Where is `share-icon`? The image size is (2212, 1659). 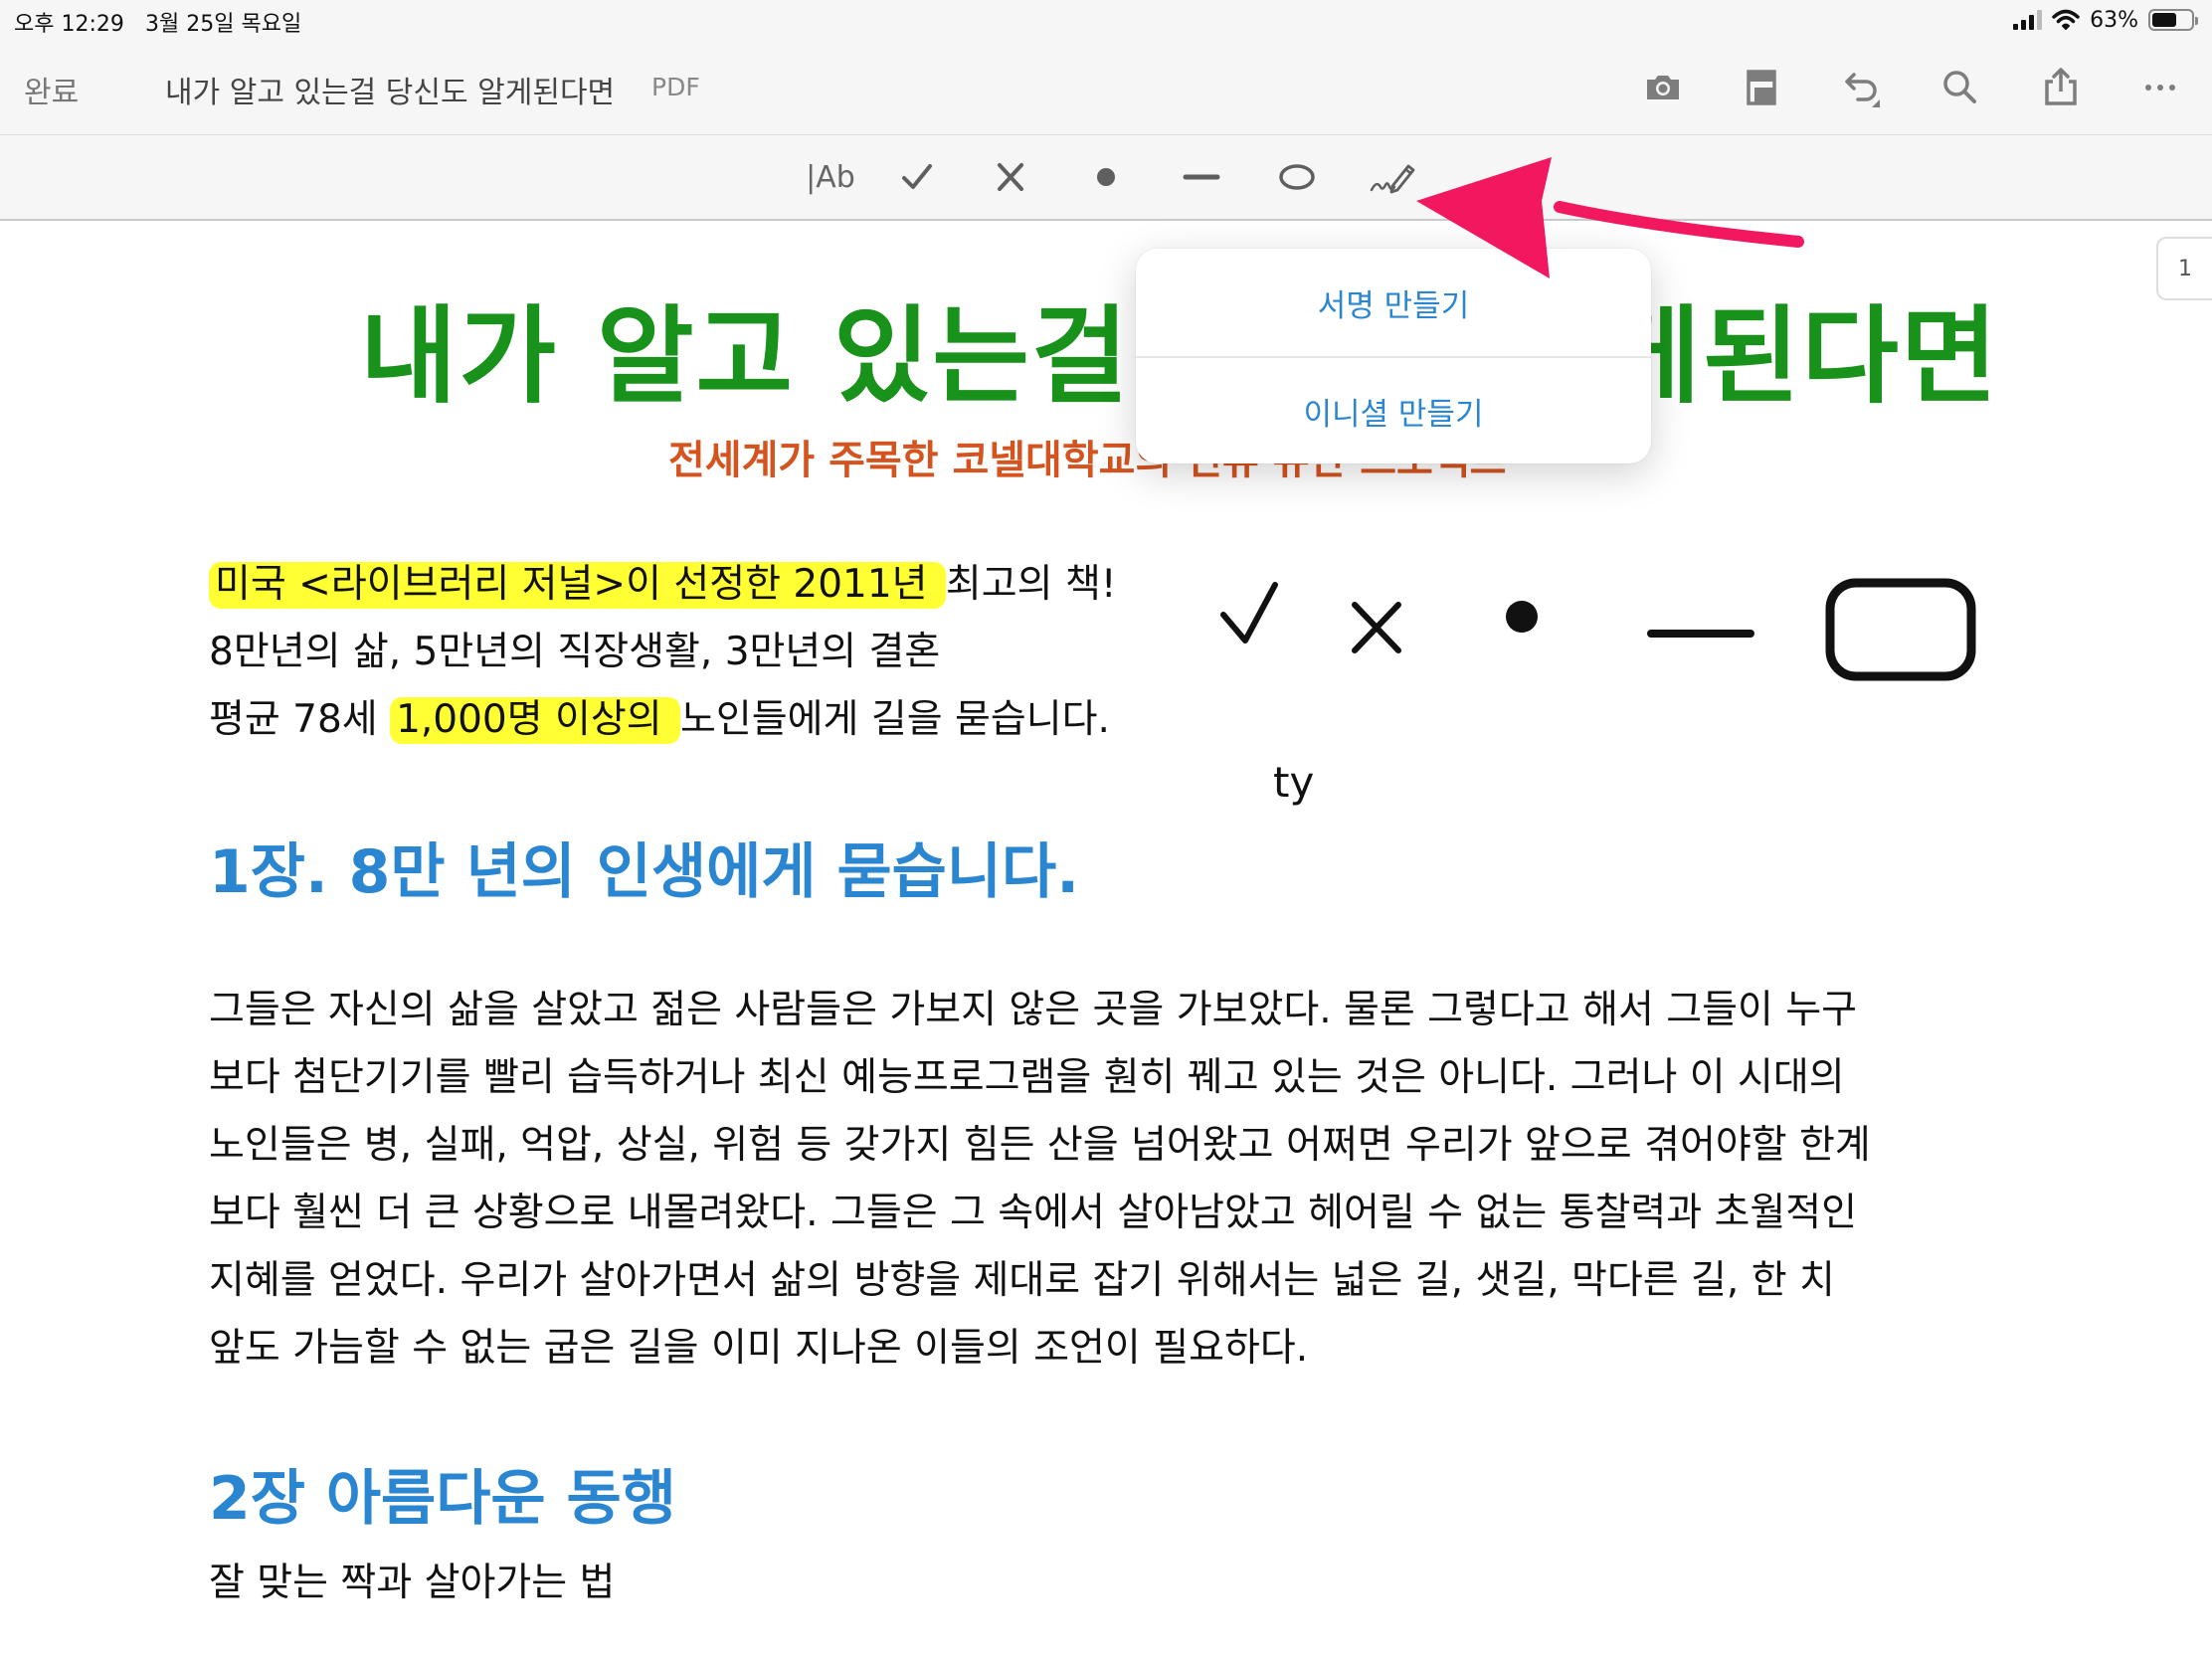
share-icon is located at coordinates (2061, 87).